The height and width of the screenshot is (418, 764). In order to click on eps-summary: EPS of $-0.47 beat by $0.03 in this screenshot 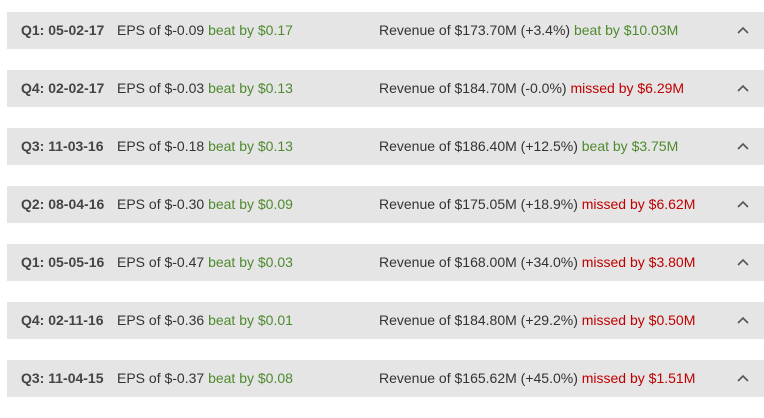, I will do `click(205, 262)`.